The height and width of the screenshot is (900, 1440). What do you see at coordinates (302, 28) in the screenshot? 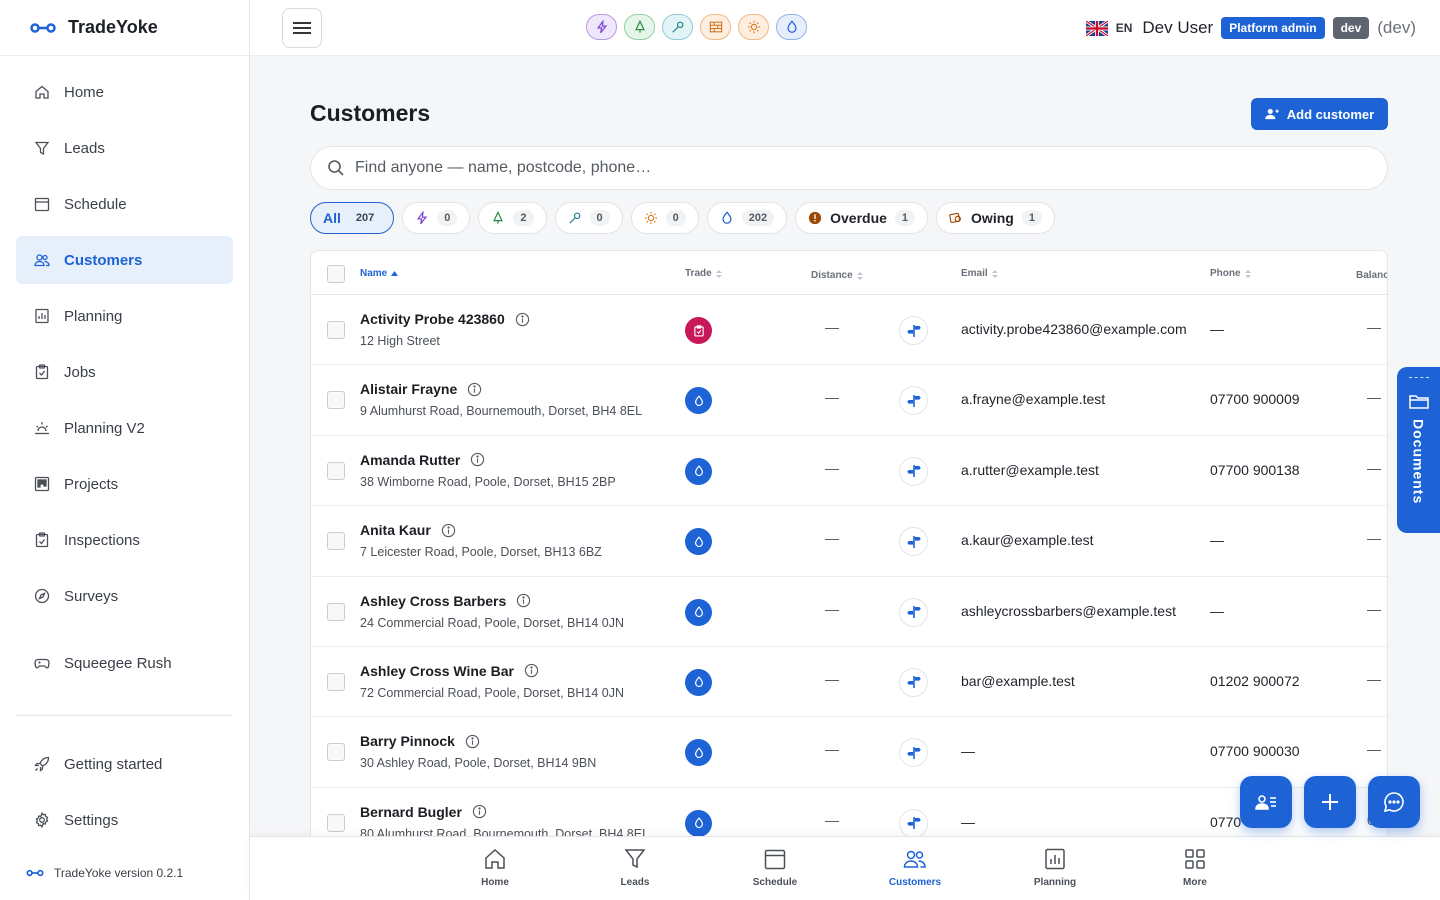
I see `menu-button` at bounding box center [302, 28].